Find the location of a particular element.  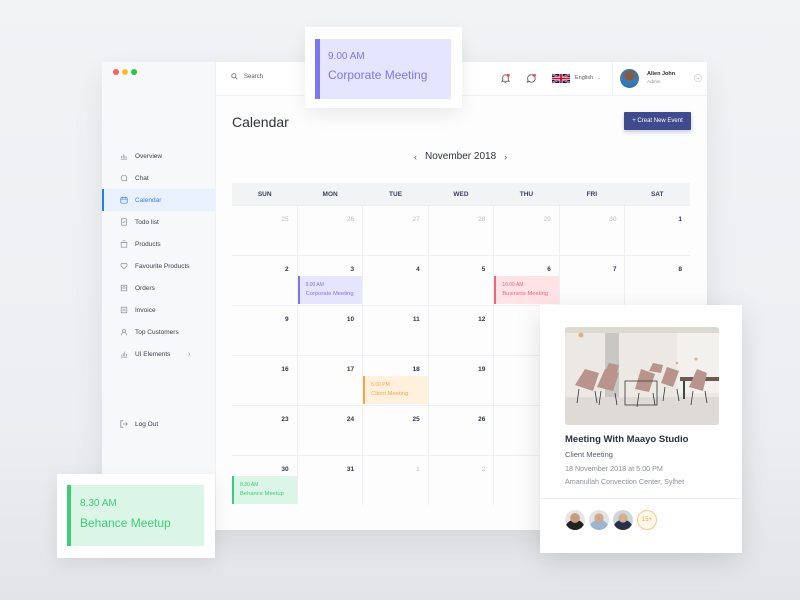

user-menu-chevron-icon: ⌄ is located at coordinates (698, 78).